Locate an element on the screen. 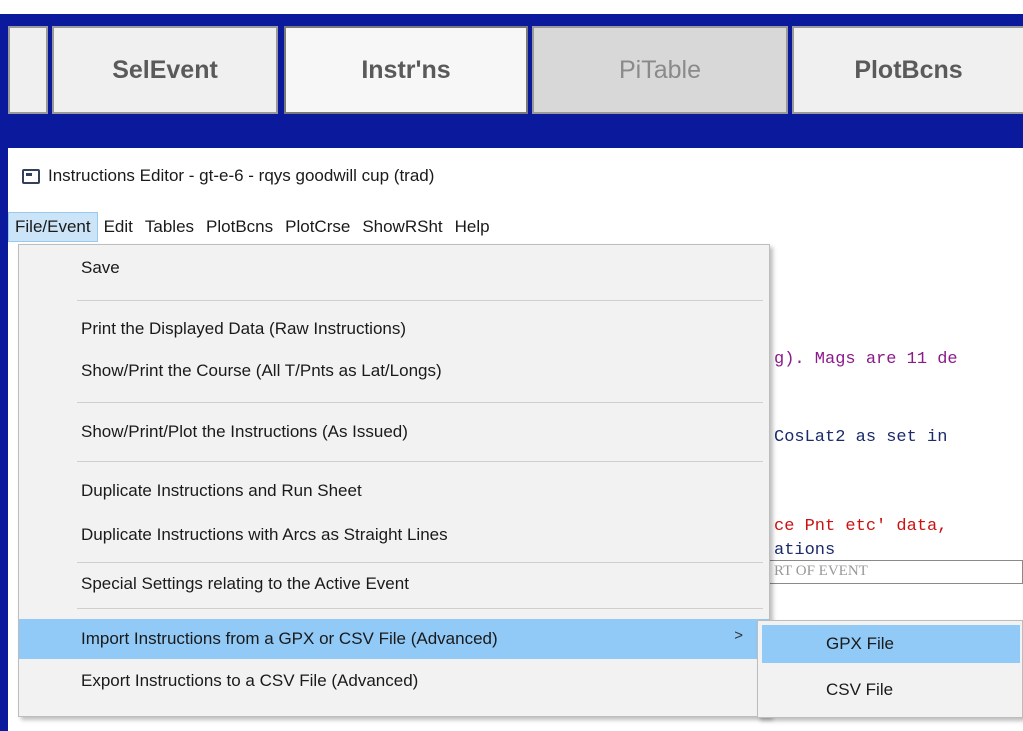 The width and height of the screenshot is (1023, 731). tab-stub is located at coordinates (28, 70).